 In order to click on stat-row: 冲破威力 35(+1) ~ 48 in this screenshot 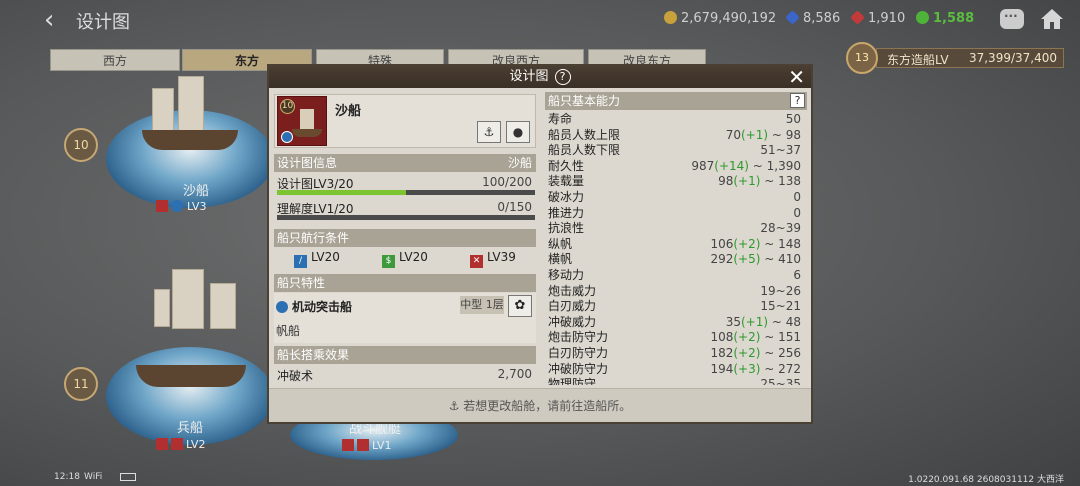, I will do `click(676, 323)`.